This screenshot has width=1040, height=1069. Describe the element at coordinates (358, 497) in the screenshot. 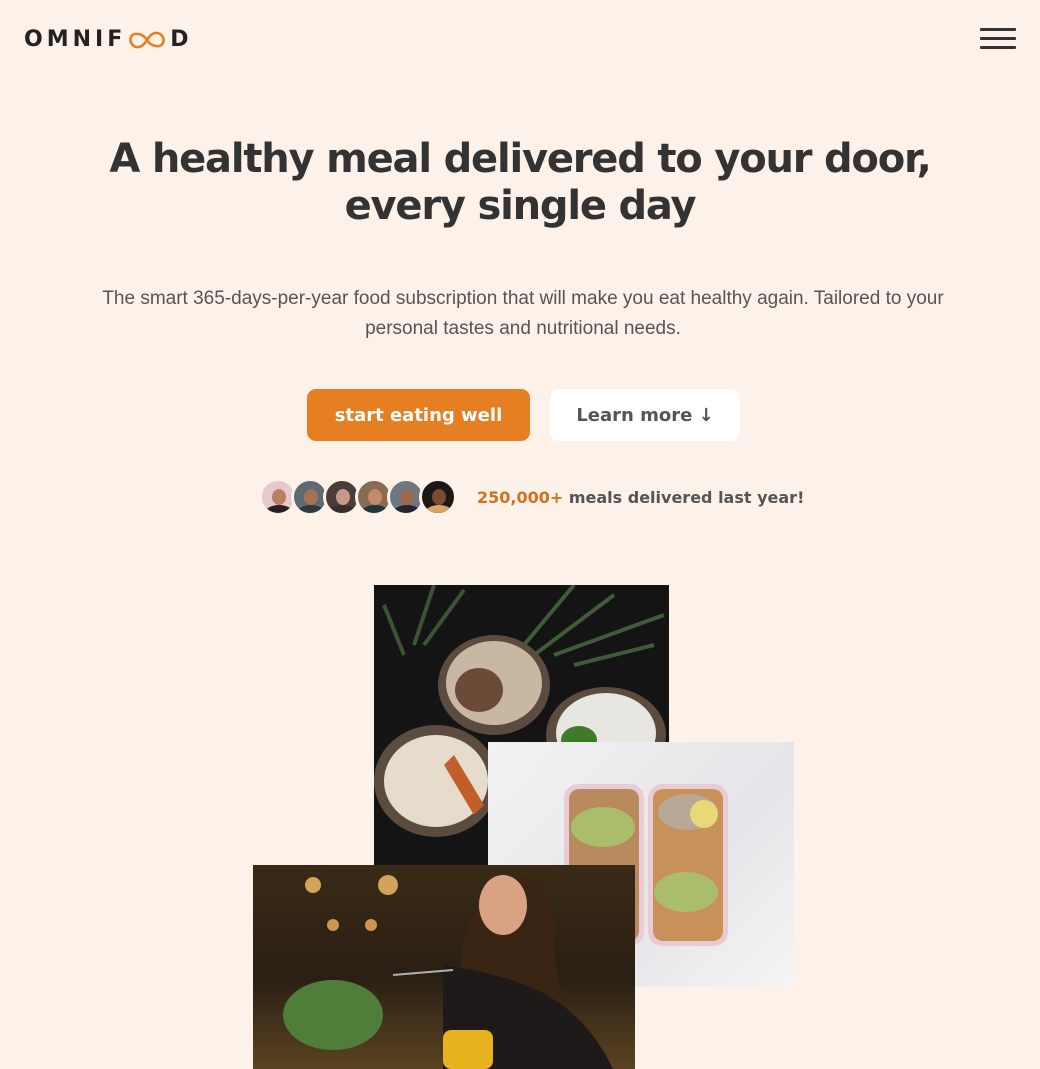

I see `customer-avatars` at that location.